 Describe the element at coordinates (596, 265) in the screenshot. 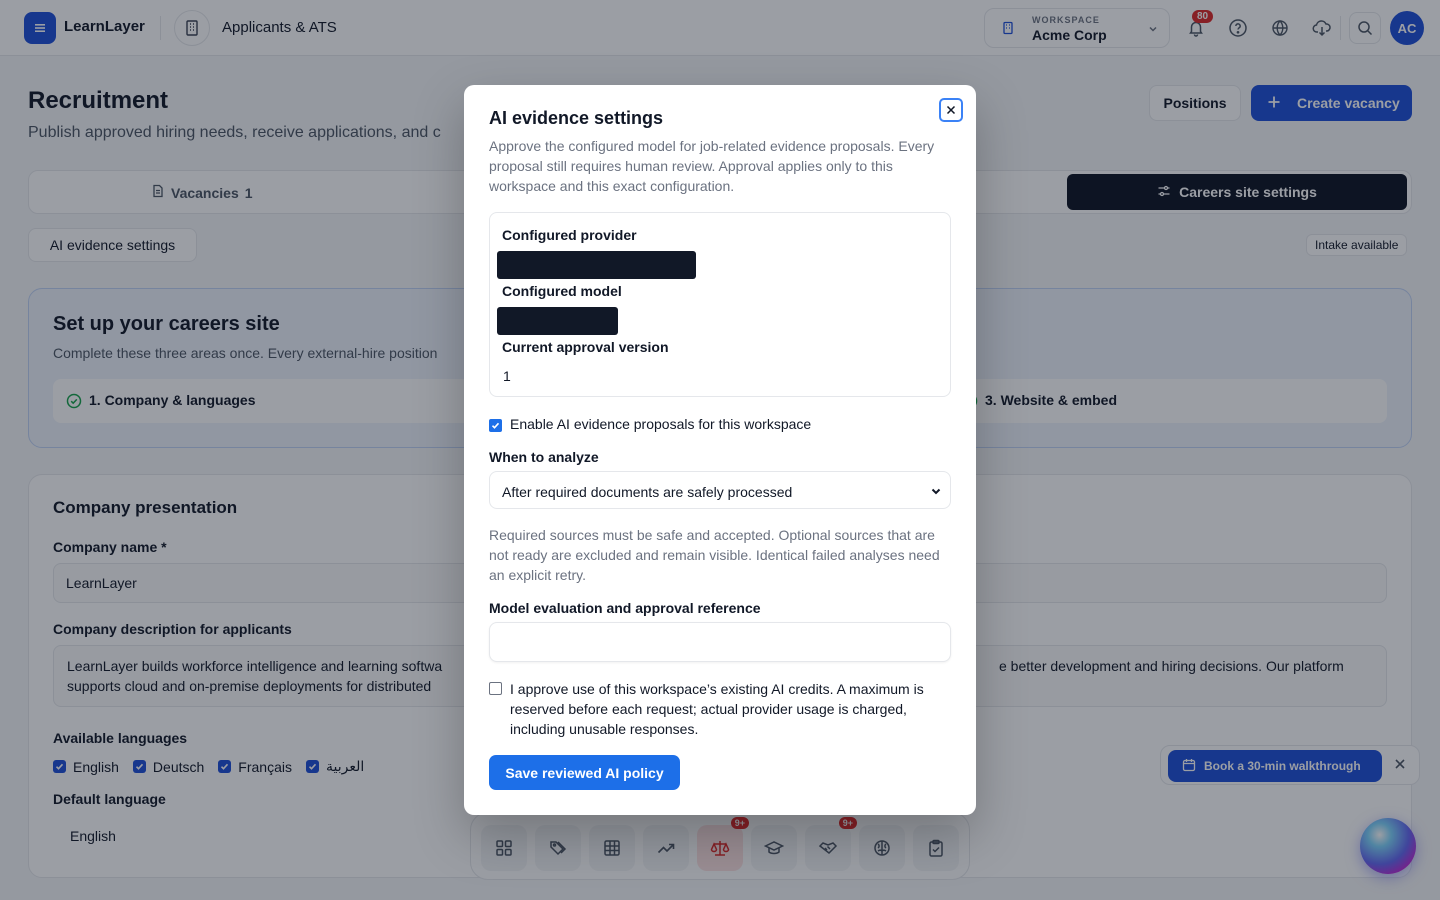

I see `provider-value-redacted: redacted-provider` at that location.